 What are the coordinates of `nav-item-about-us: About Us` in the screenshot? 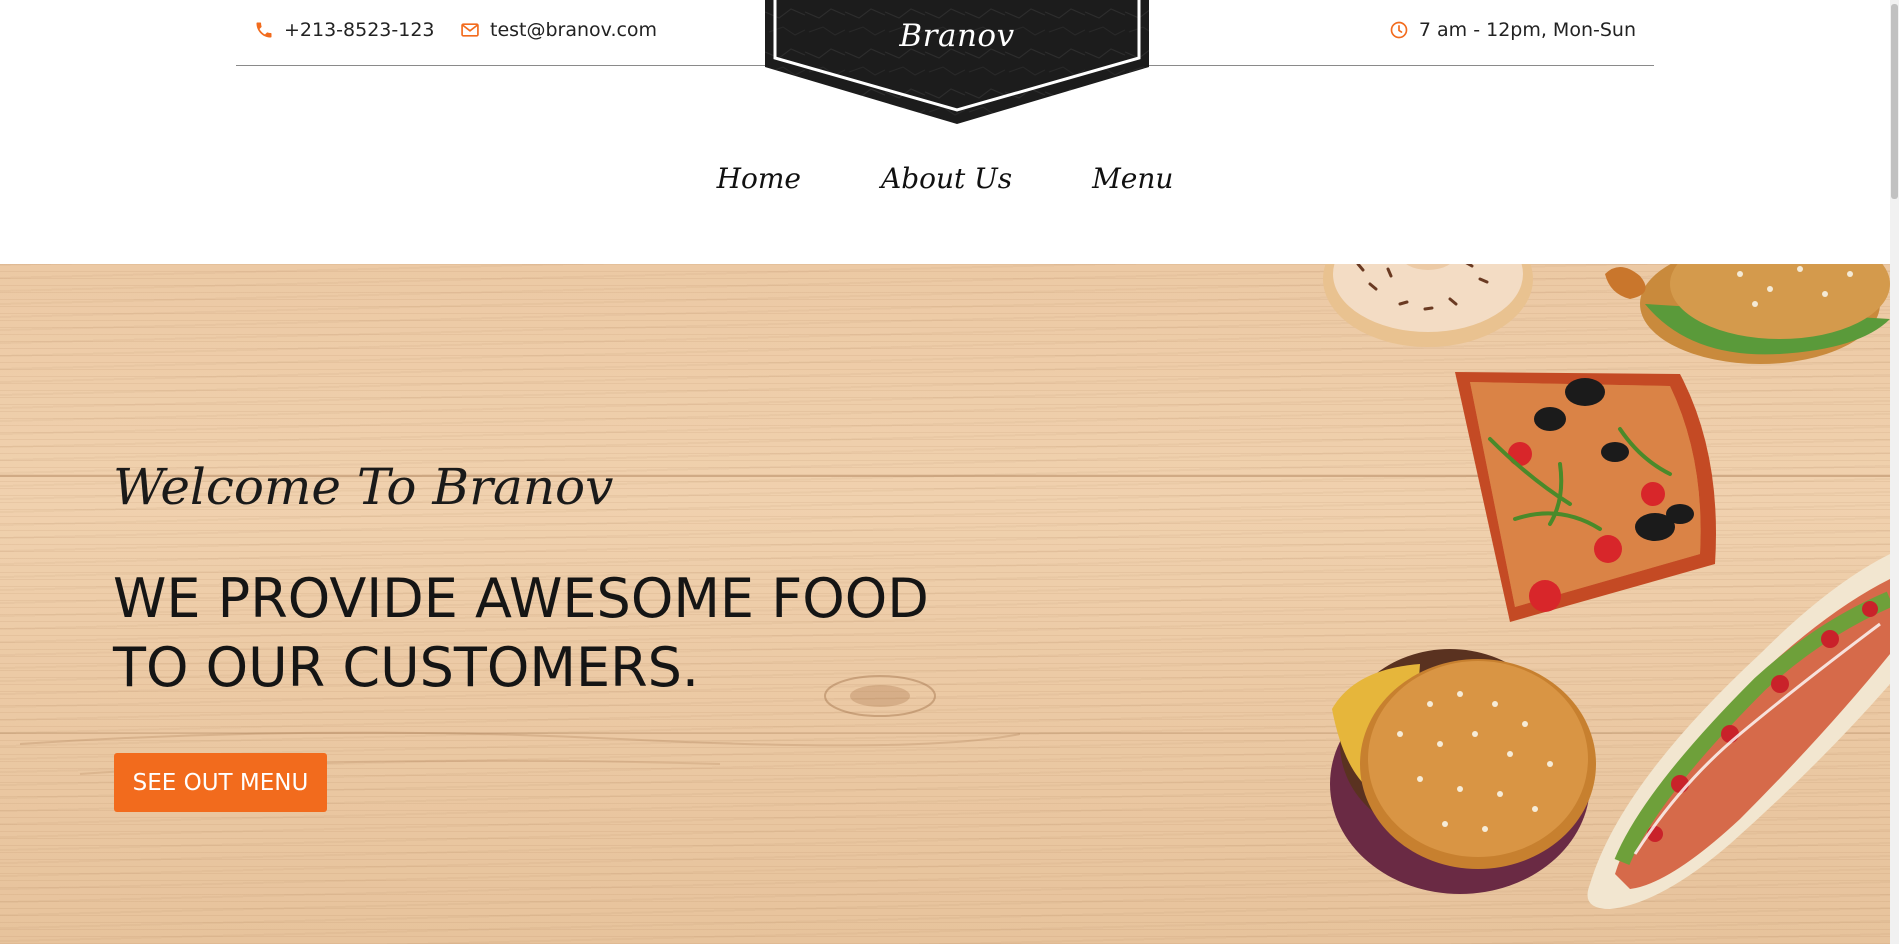 It's located at (946, 178).